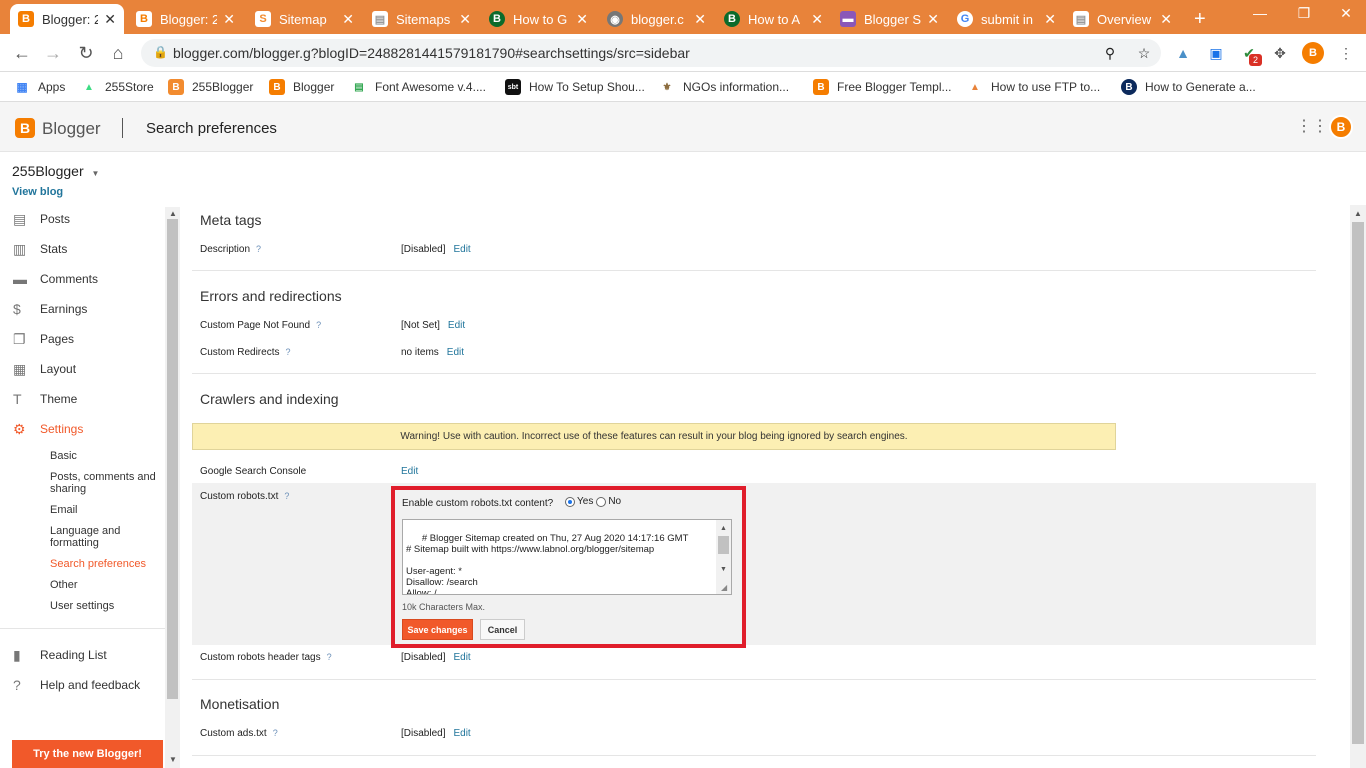 This screenshot has height=768, width=1366. Describe the element at coordinates (1201, 19) in the screenshot. I see `new-tab-button: +` at that location.